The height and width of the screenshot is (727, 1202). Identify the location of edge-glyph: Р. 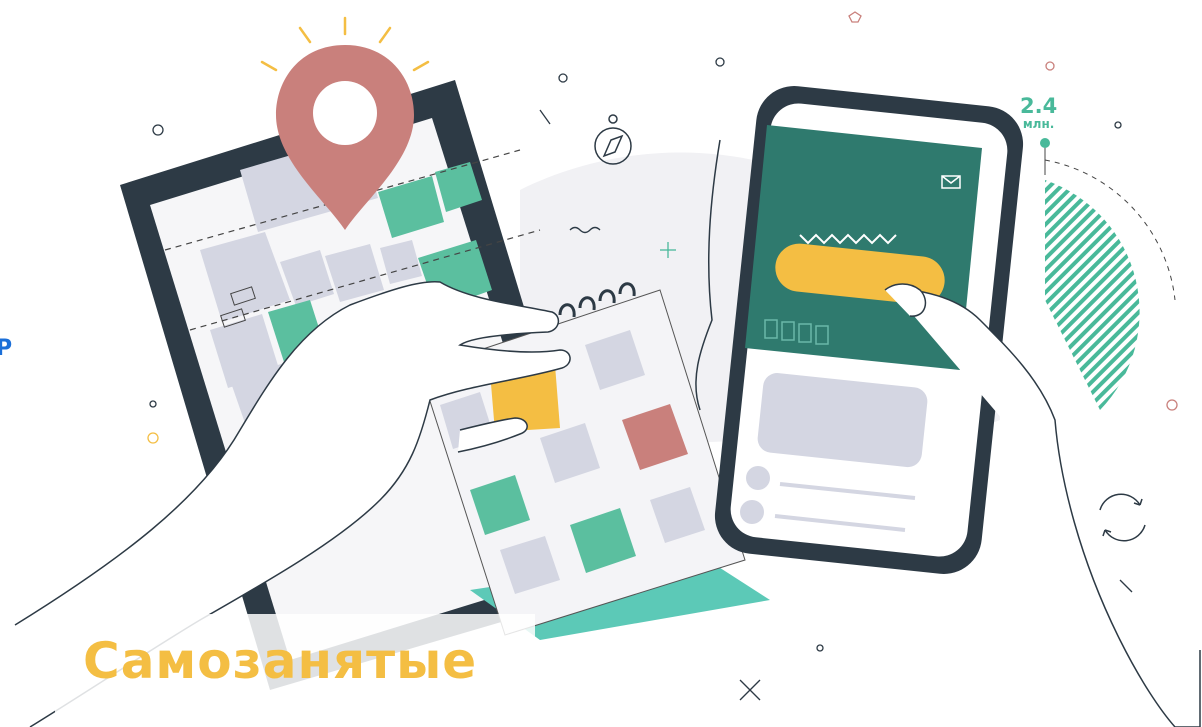
(6, 348).